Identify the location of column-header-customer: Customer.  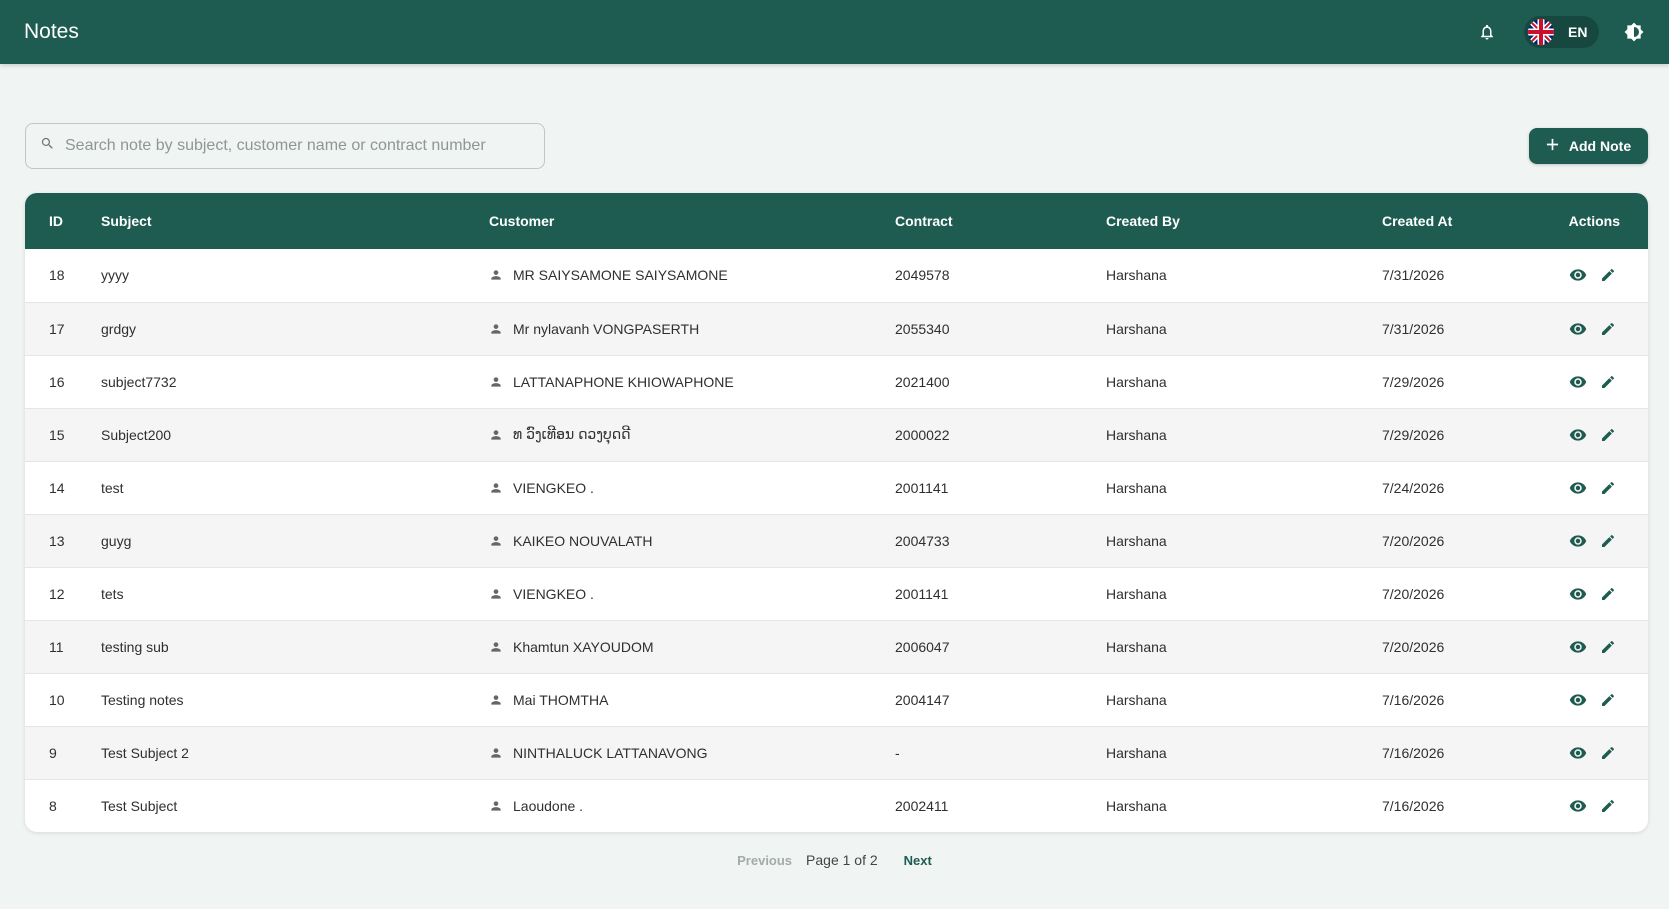
(692, 221).